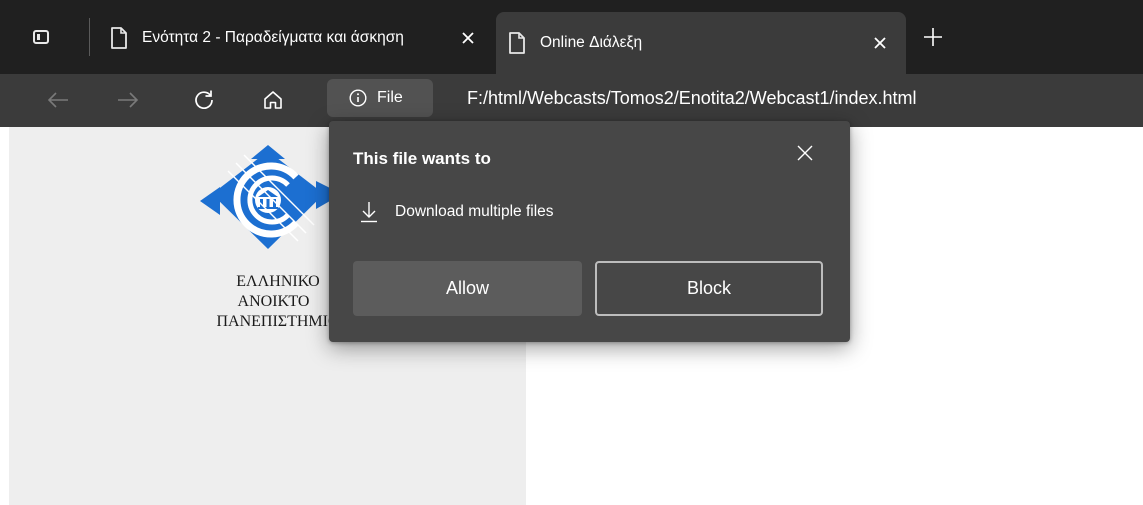 The height and width of the screenshot is (505, 1143). Describe the element at coordinates (591, 42) in the screenshot. I see `tab-title: Online Διάλεξη` at that location.